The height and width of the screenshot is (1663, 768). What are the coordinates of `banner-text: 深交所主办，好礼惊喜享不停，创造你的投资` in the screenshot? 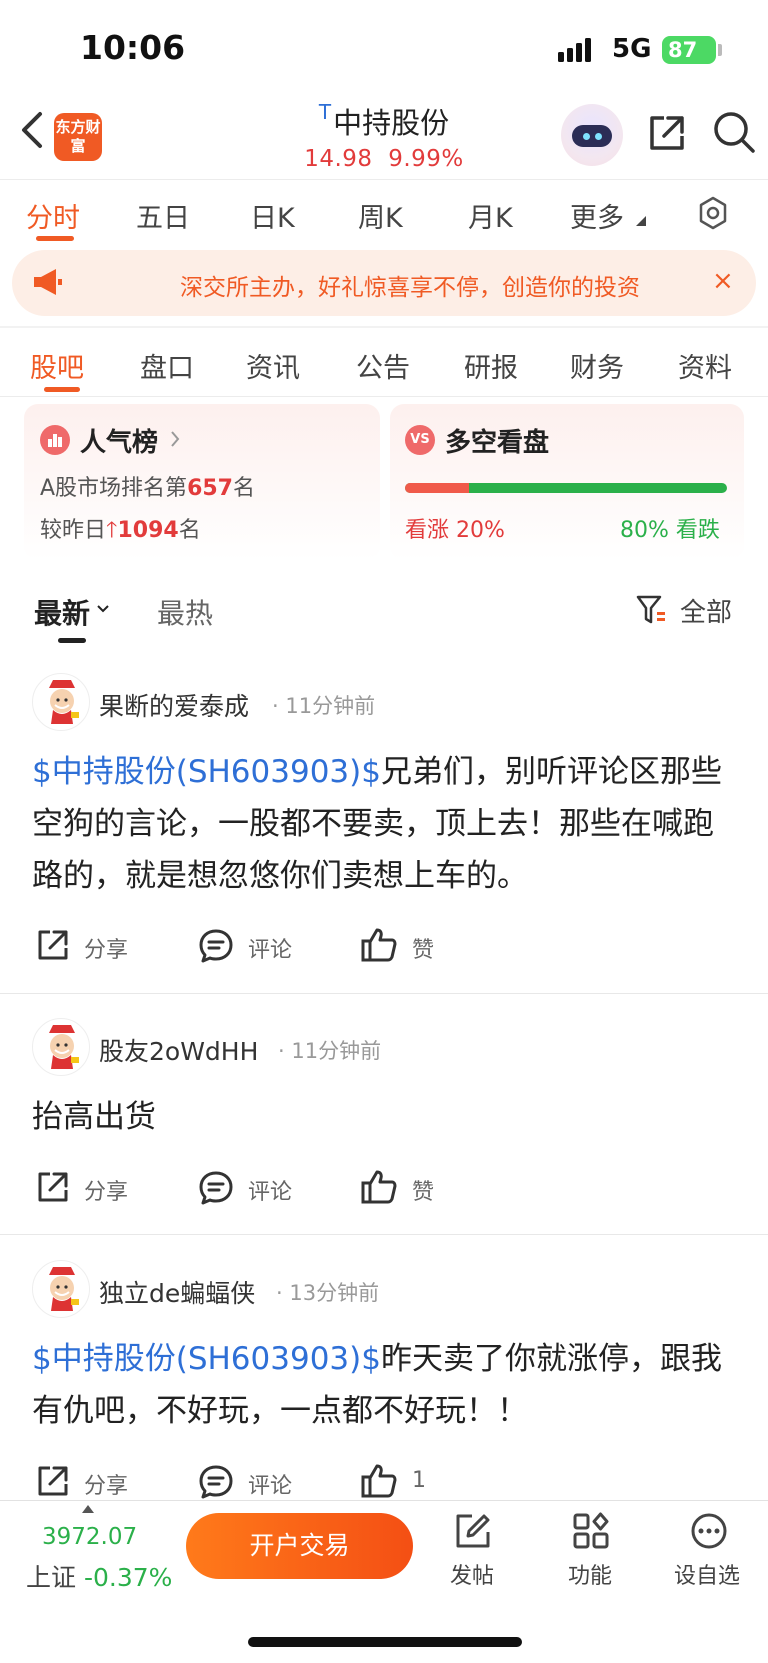 It's located at (440, 285).